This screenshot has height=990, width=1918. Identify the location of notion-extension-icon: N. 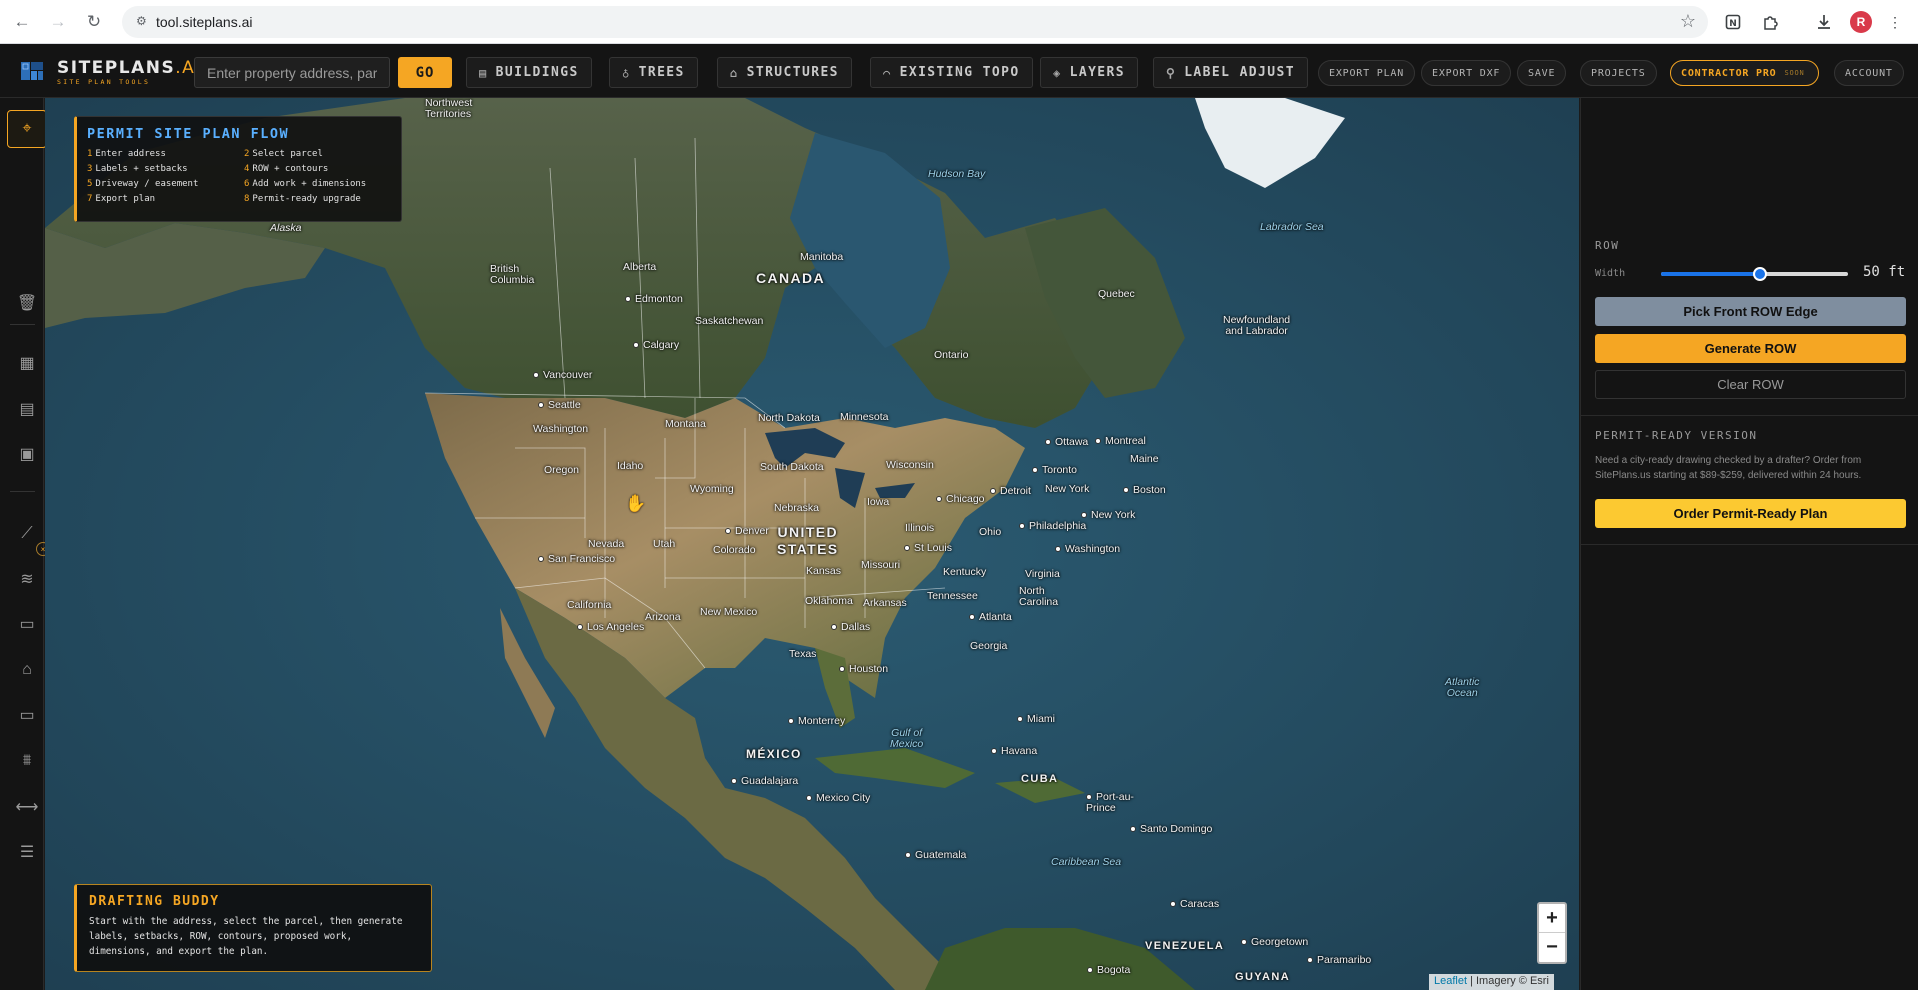
(1733, 22).